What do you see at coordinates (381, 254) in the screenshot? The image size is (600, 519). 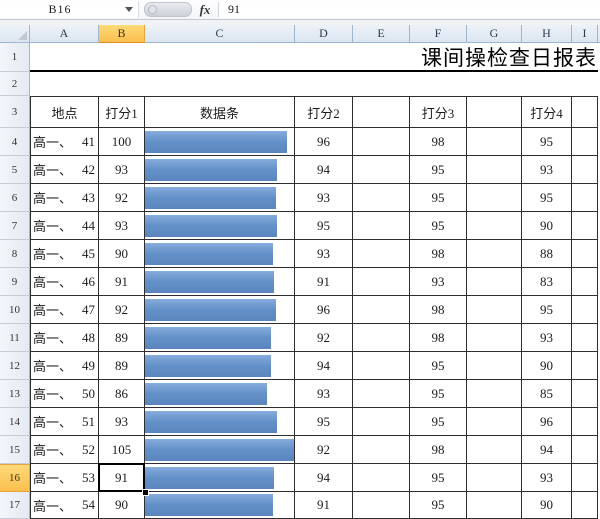 I see `cell-empty-E8` at bounding box center [381, 254].